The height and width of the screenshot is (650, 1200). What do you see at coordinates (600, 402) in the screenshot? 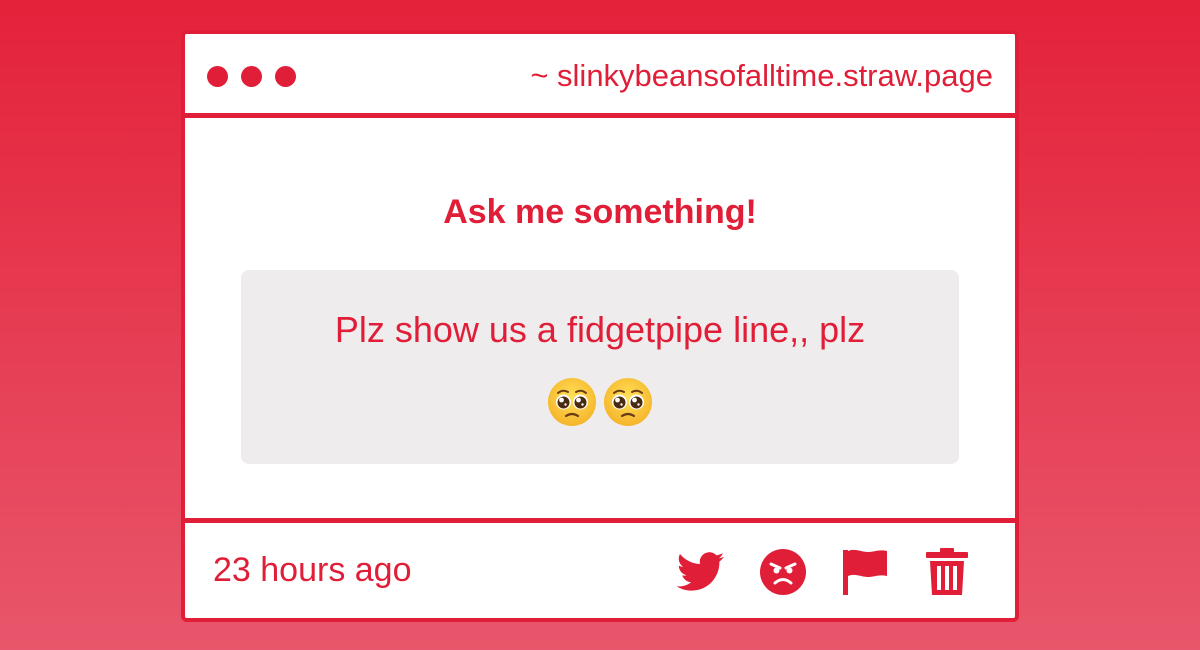
I see `emoji-row` at bounding box center [600, 402].